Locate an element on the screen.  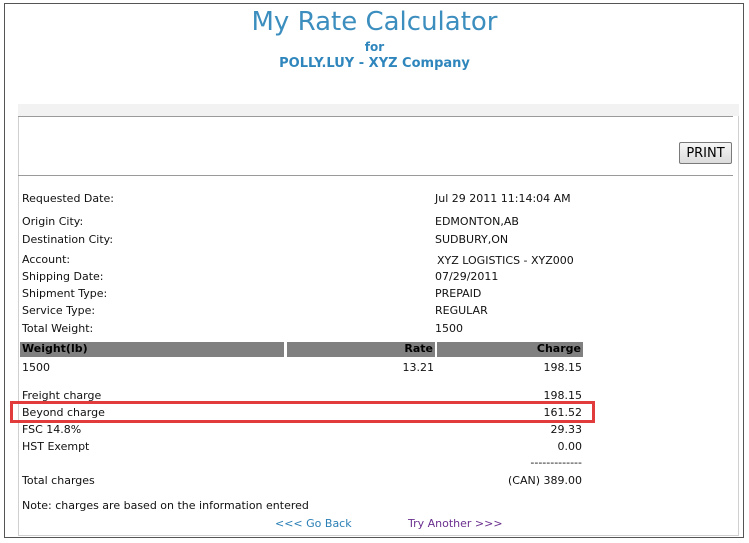
go-back-link: <<< Go Back is located at coordinates (313, 523).